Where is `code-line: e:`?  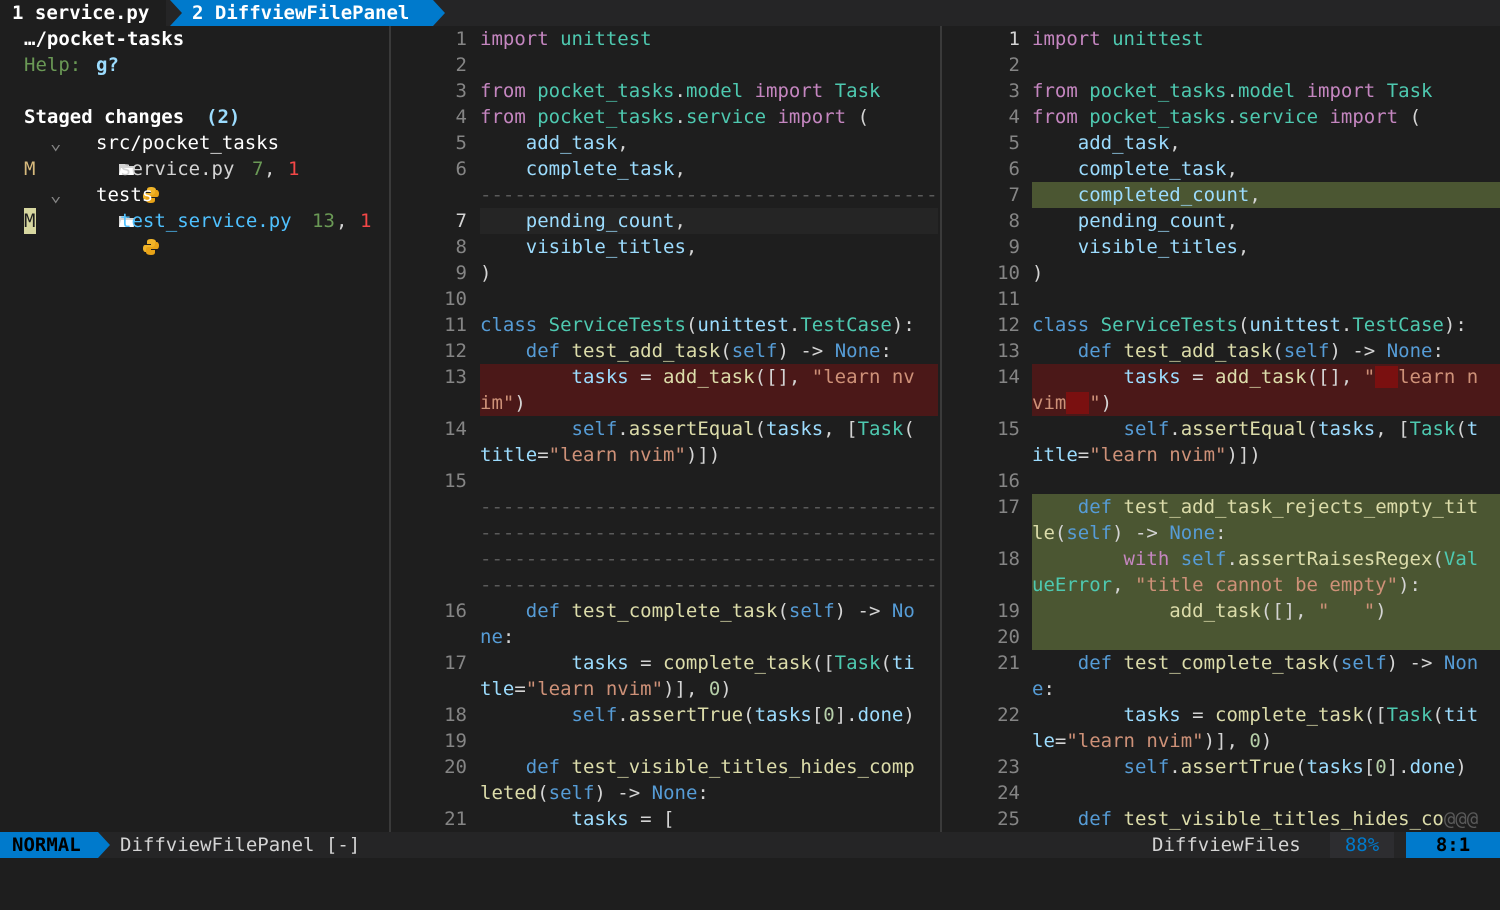
code-line: e: is located at coordinates (1043, 689).